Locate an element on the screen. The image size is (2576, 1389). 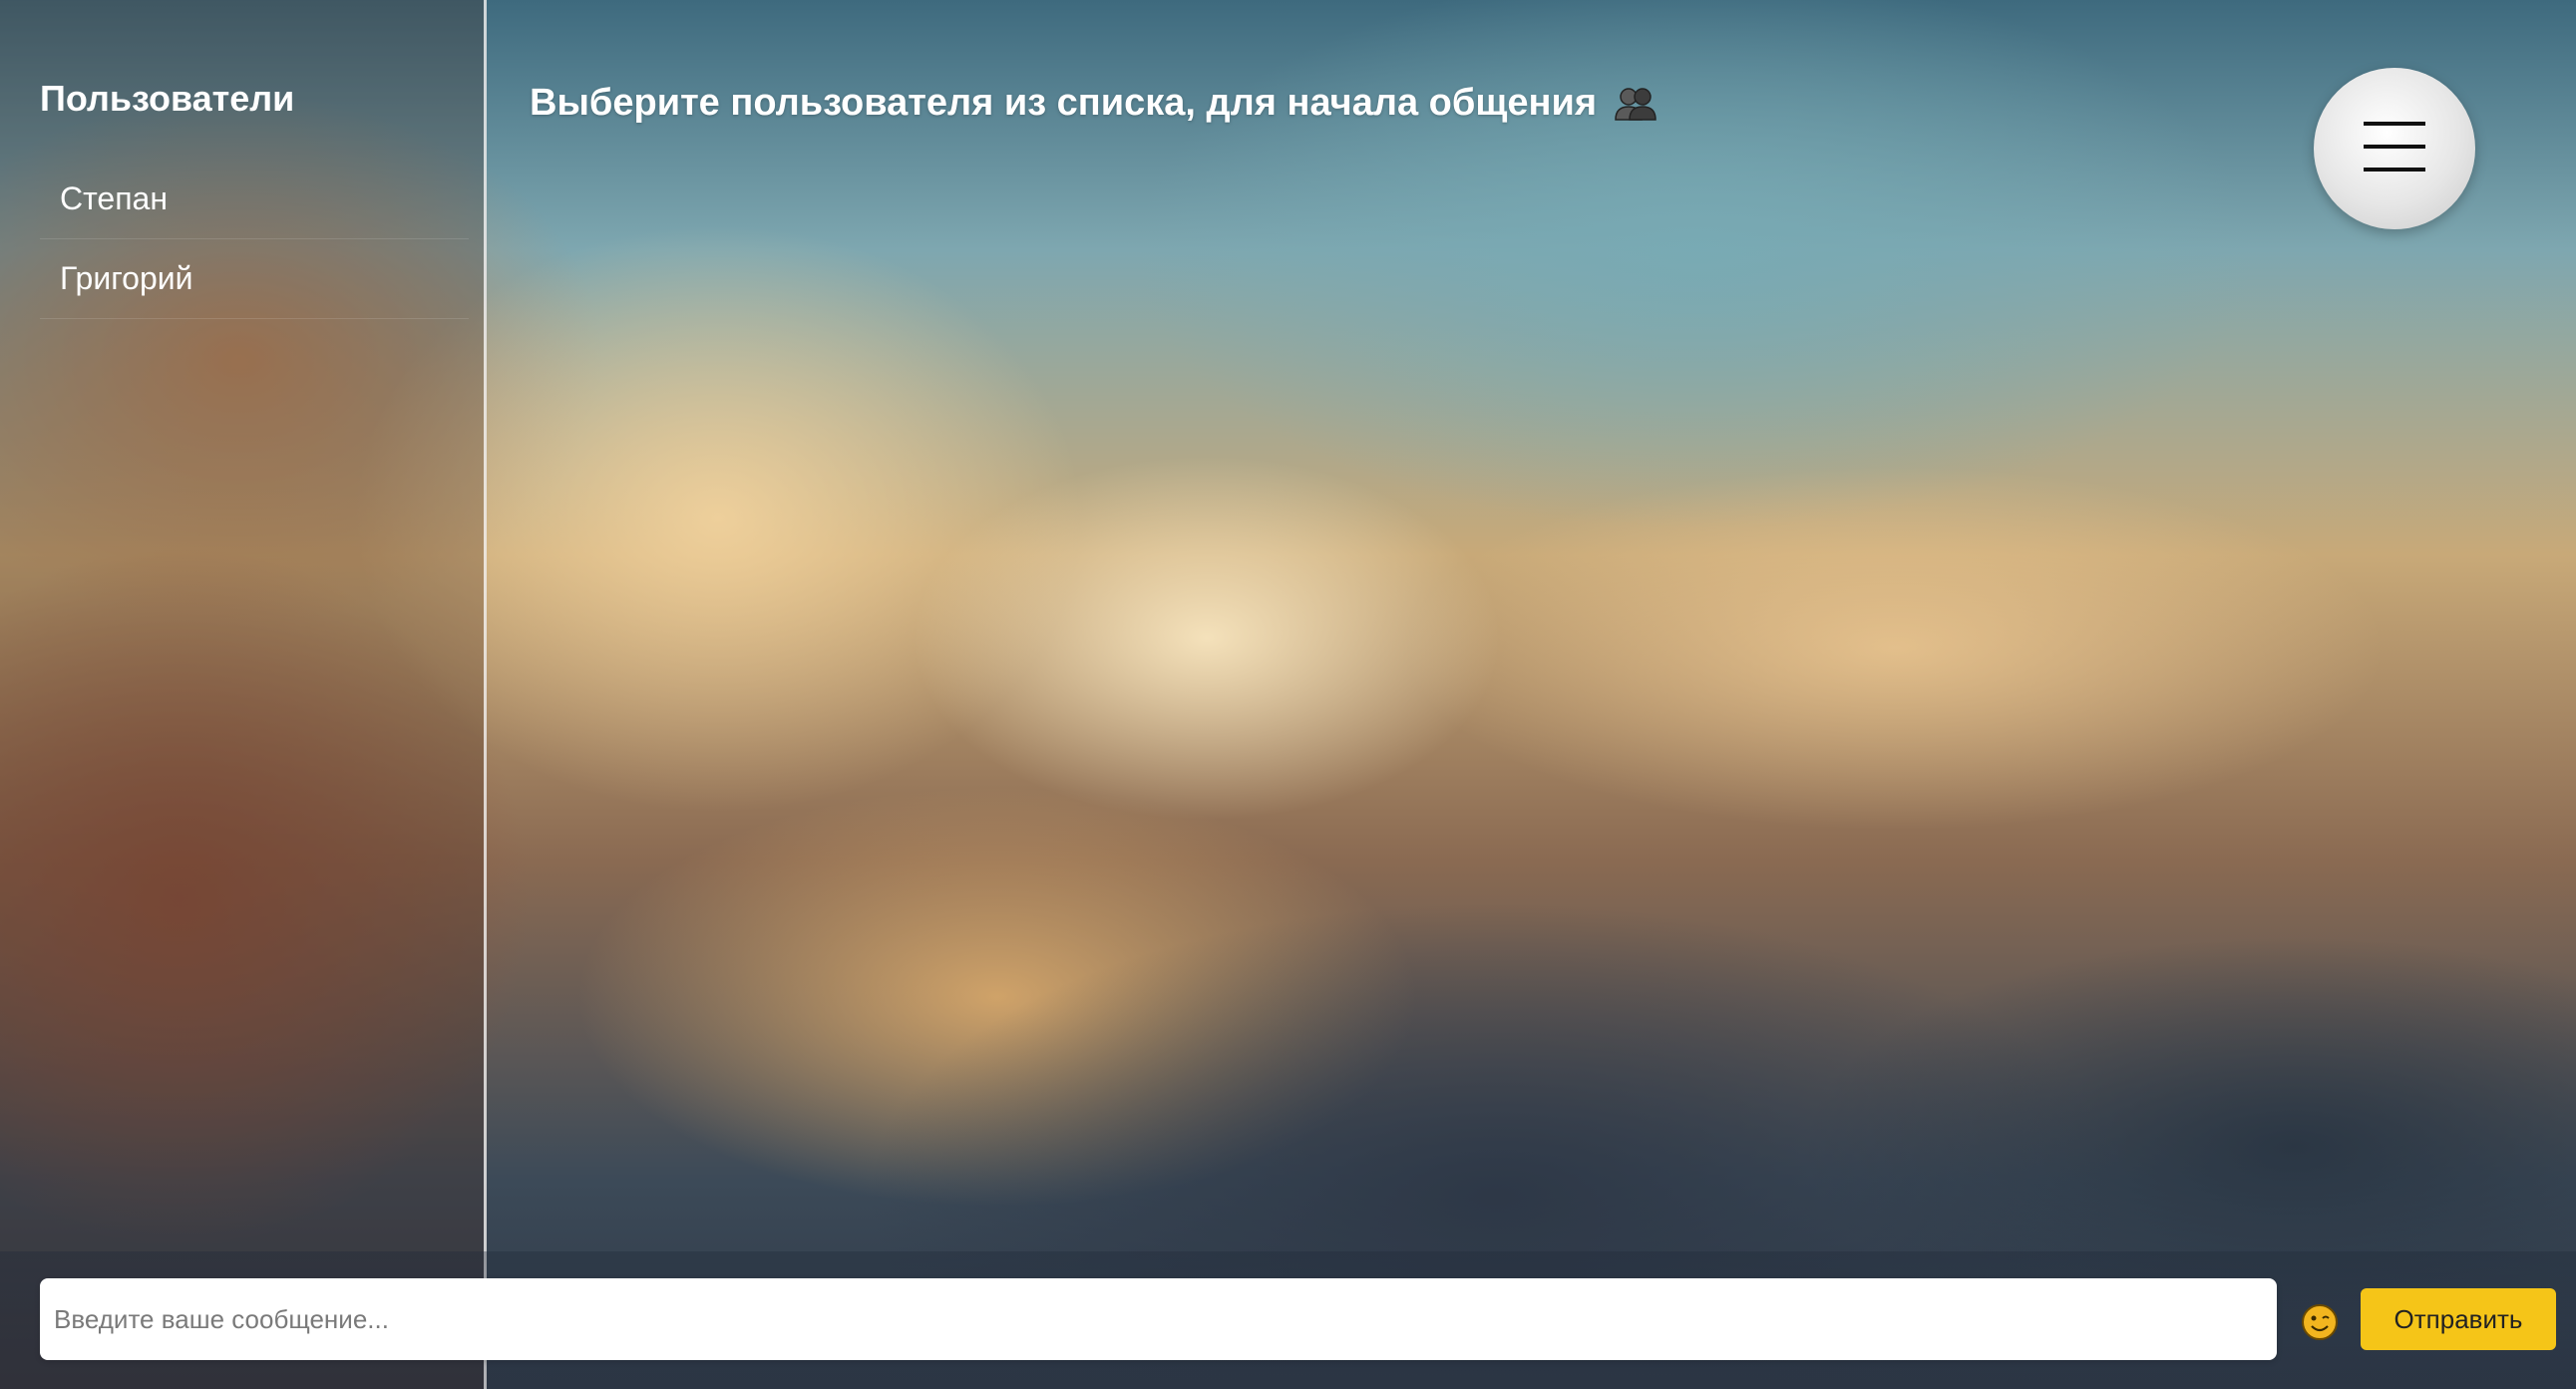
menu-button is located at coordinates (2394, 148).